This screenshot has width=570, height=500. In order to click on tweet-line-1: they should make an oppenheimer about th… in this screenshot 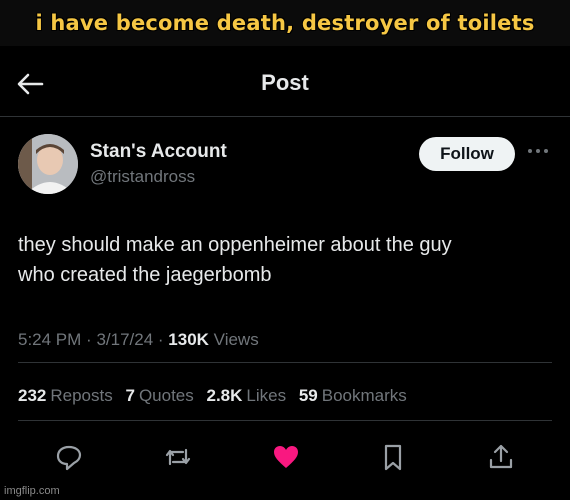, I will do `click(235, 245)`.